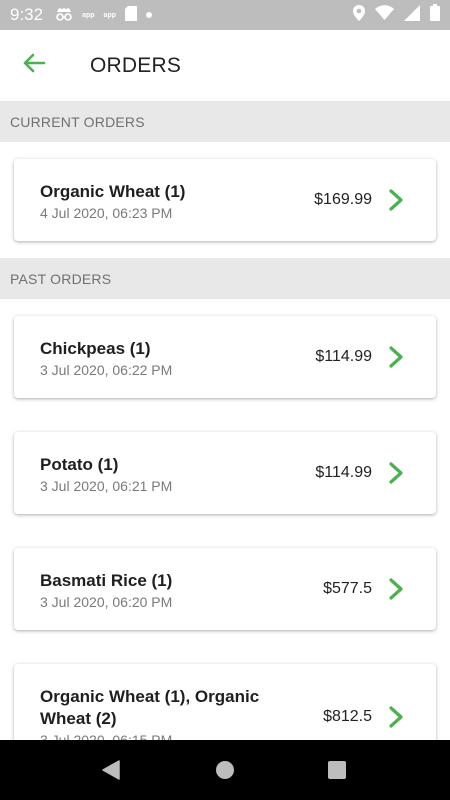 This screenshot has width=450, height=800. I want to click on order-date: 3 Jul 2020, 06:20 PM, so click(106, 602).